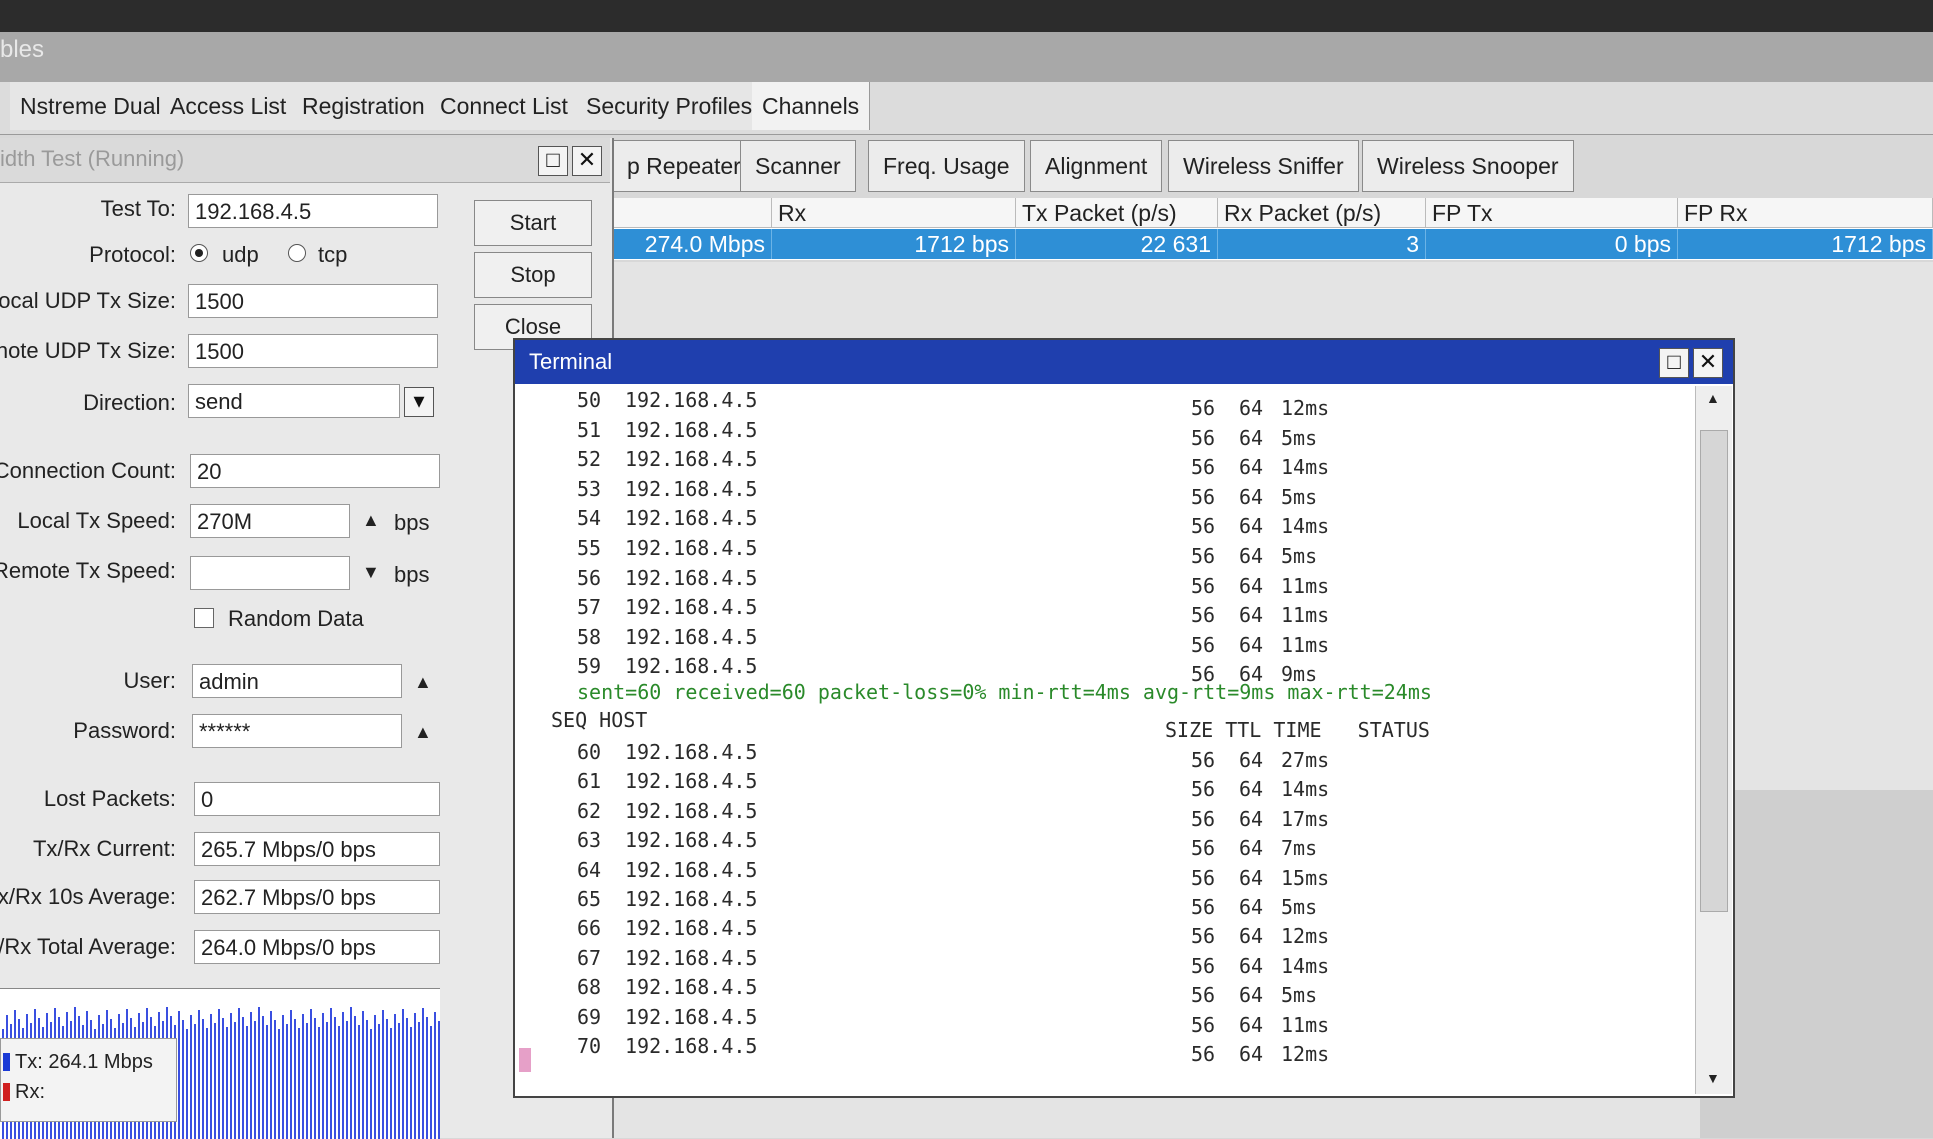 The image size is (1933, 1139). What do you see at coordinates (364, 106) in the screenshot?
I see `tab-registration: Registration` at bounding box center [364, 106].